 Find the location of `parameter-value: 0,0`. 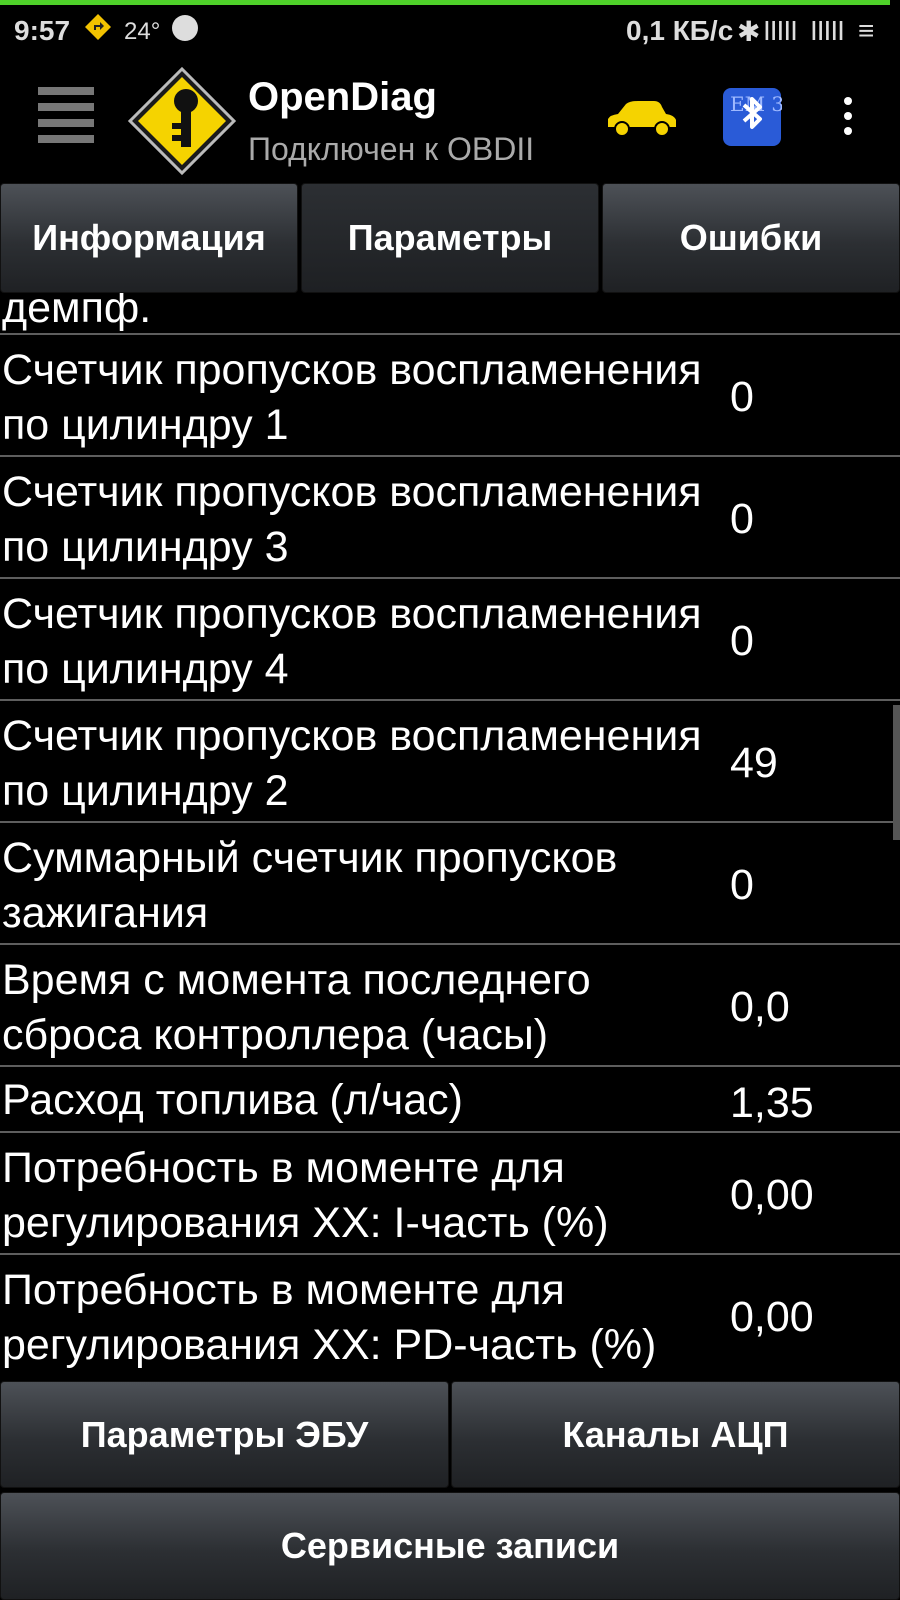

parameter-value: 0,0 is located at coordinates (760, 1007).